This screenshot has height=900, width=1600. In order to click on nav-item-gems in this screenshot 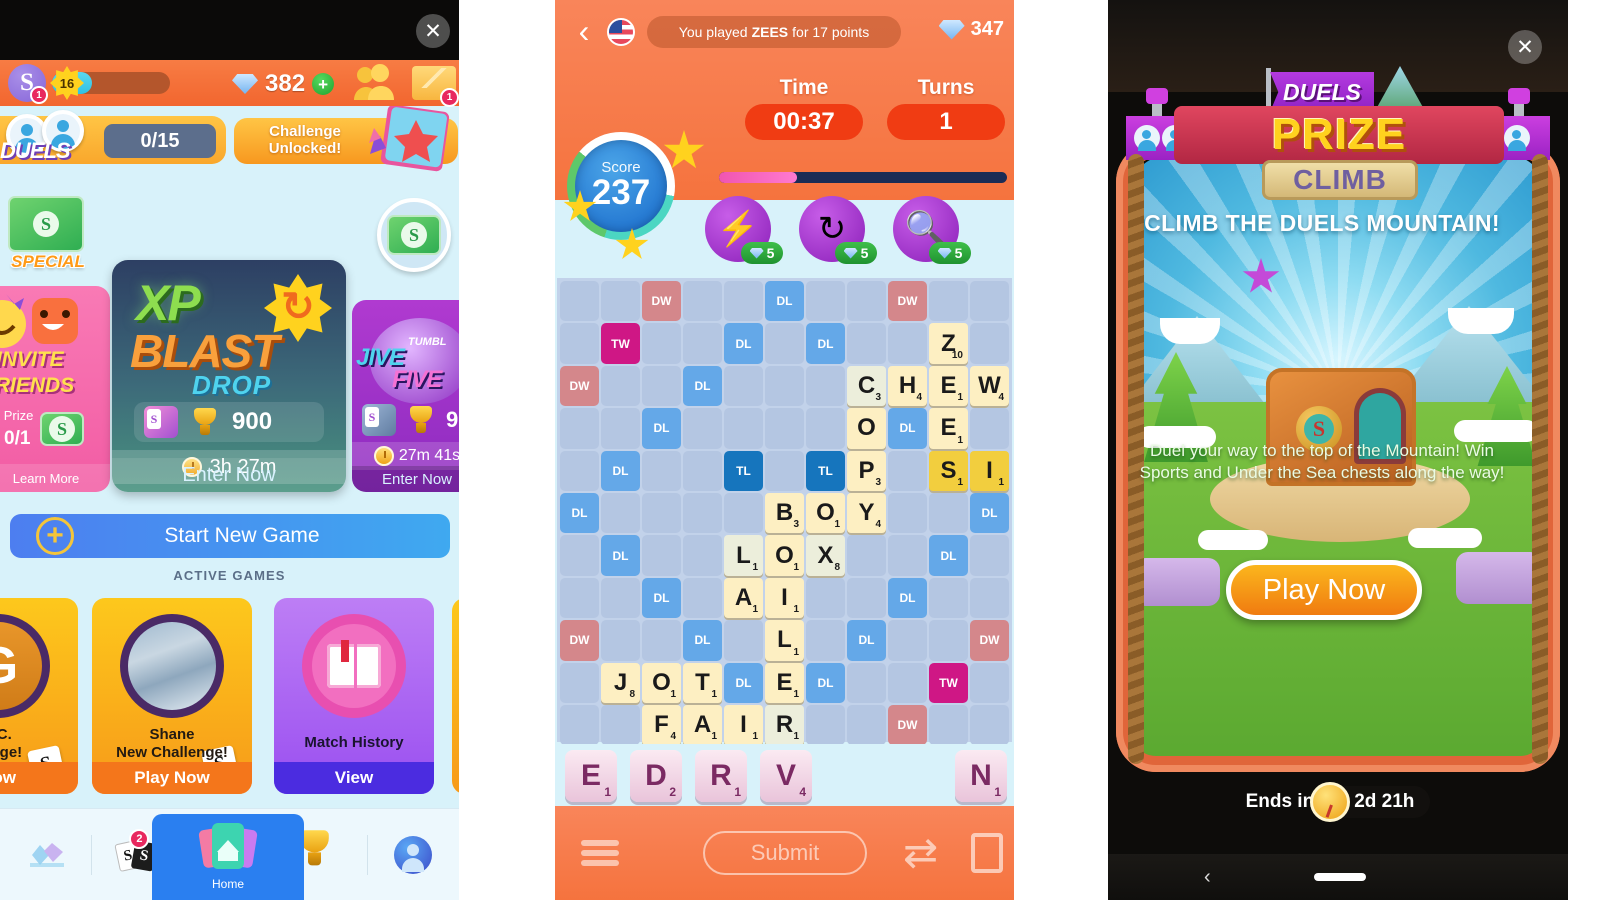, I will do `click(45, 854)`.